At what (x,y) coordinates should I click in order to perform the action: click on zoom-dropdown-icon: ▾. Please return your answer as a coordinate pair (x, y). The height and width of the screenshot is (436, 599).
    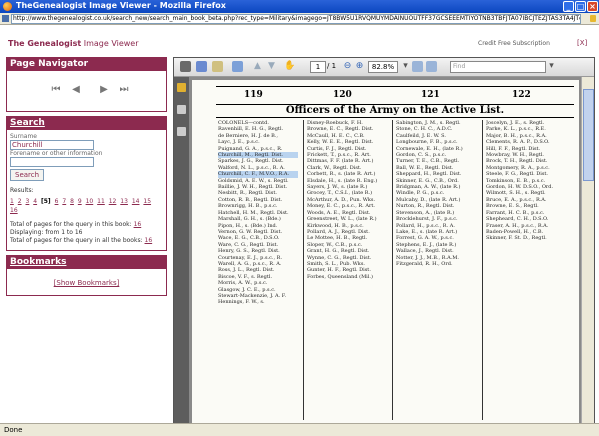
    Looking at the image, I should click on (405, 66).